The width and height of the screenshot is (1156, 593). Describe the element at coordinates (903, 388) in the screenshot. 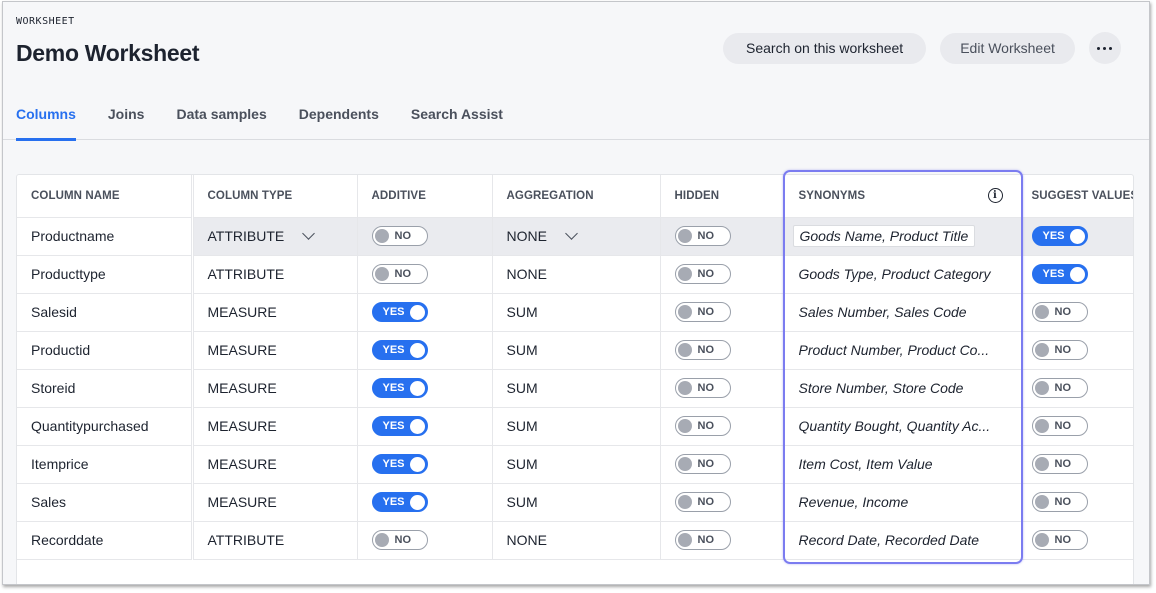

I see `cell-synonyms: Store Number, Store Code` at that location.